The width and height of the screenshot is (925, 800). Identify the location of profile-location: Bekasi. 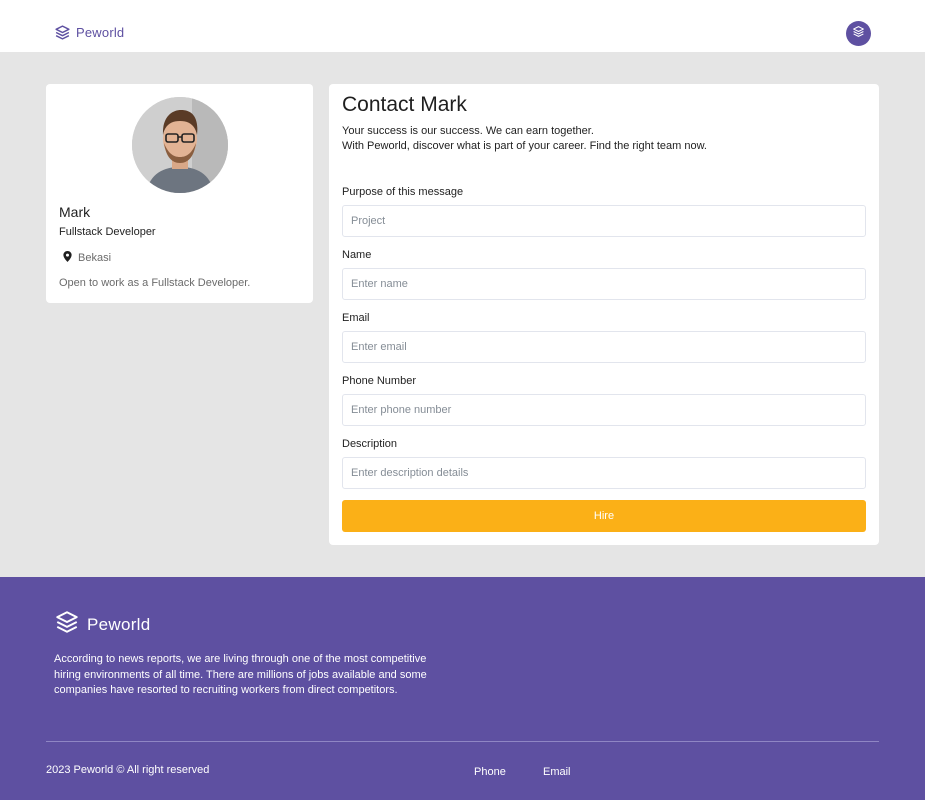
(87, 258).